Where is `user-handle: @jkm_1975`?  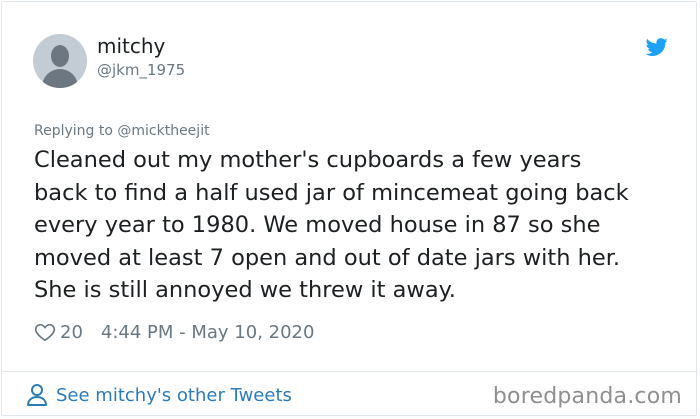
user-handle: @jkm_1975 is located at coordinates (141, 70).